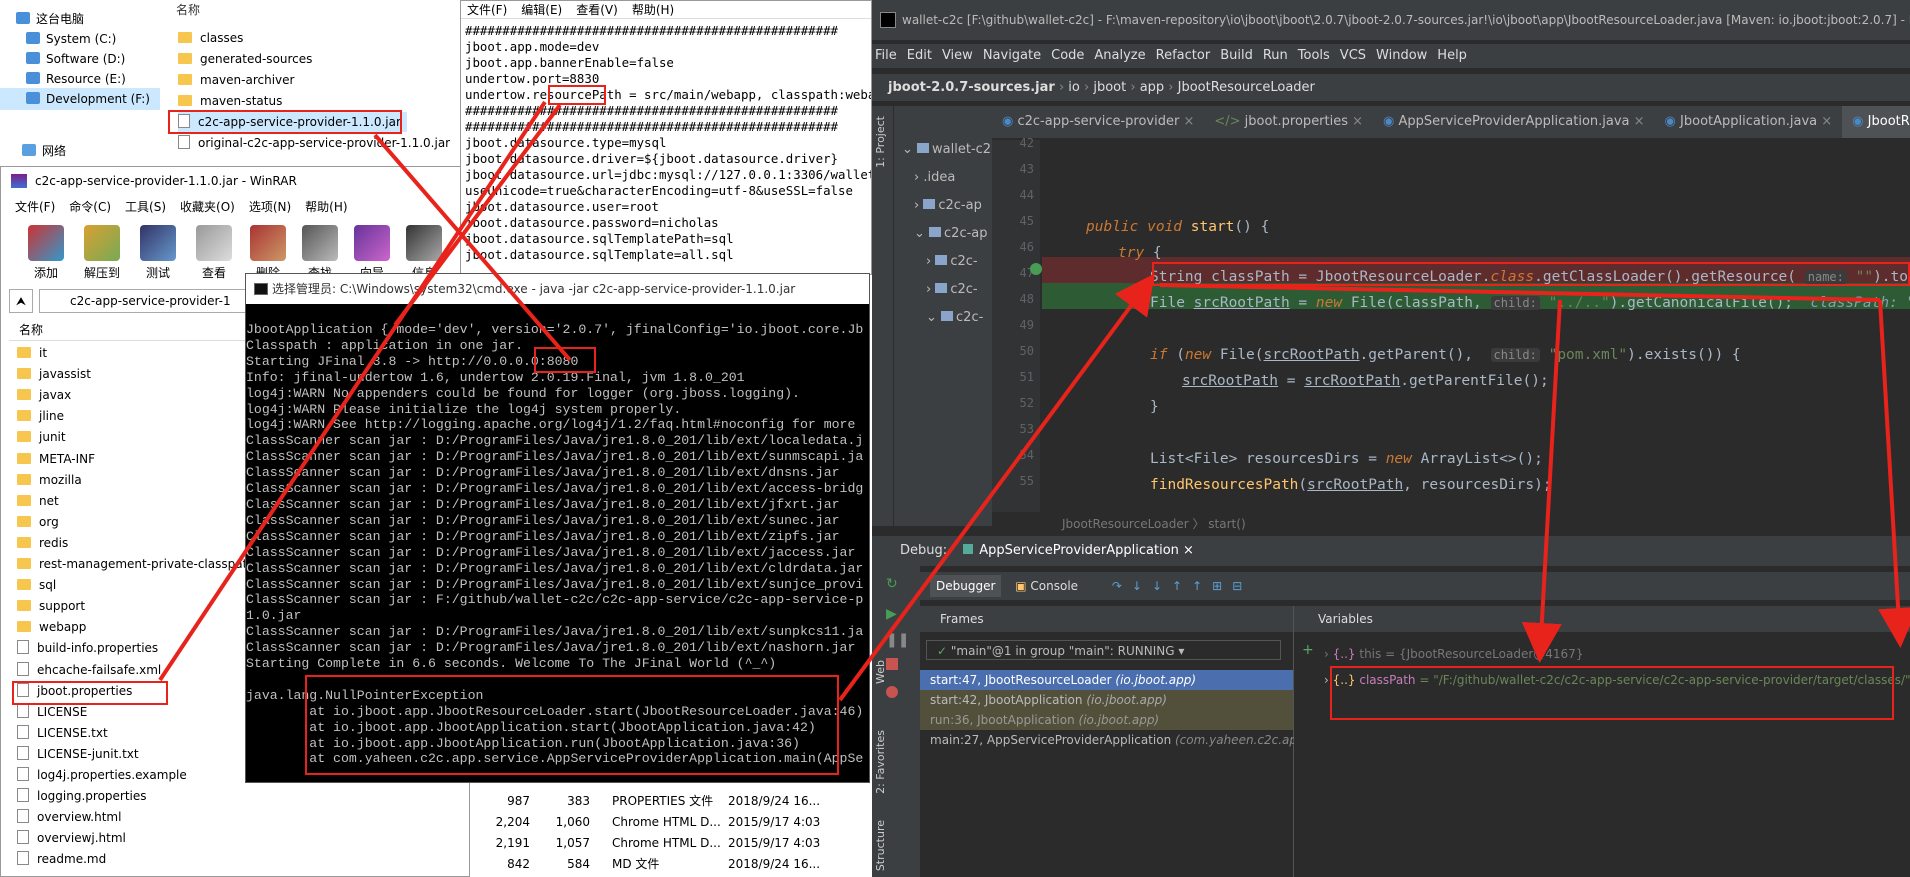 Image resolution: width=1910 pixels, height=877 pixels. I want to click on list-item: generated-sources, so click(245, 59).